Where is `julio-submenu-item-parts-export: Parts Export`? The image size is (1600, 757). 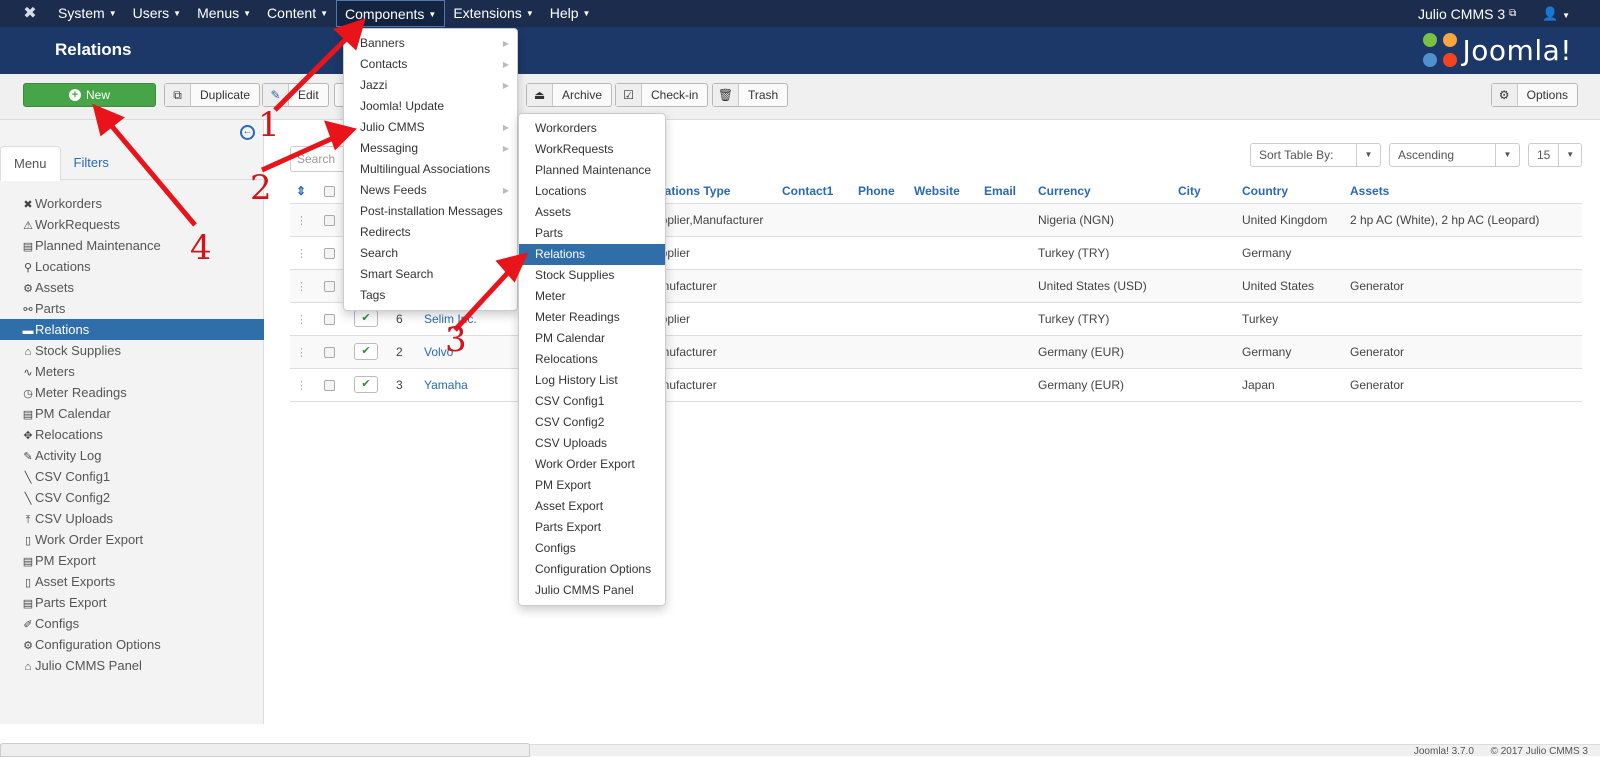 julio-submenu-item-parts-export: Parts Export is located at coordinates (592, 527).